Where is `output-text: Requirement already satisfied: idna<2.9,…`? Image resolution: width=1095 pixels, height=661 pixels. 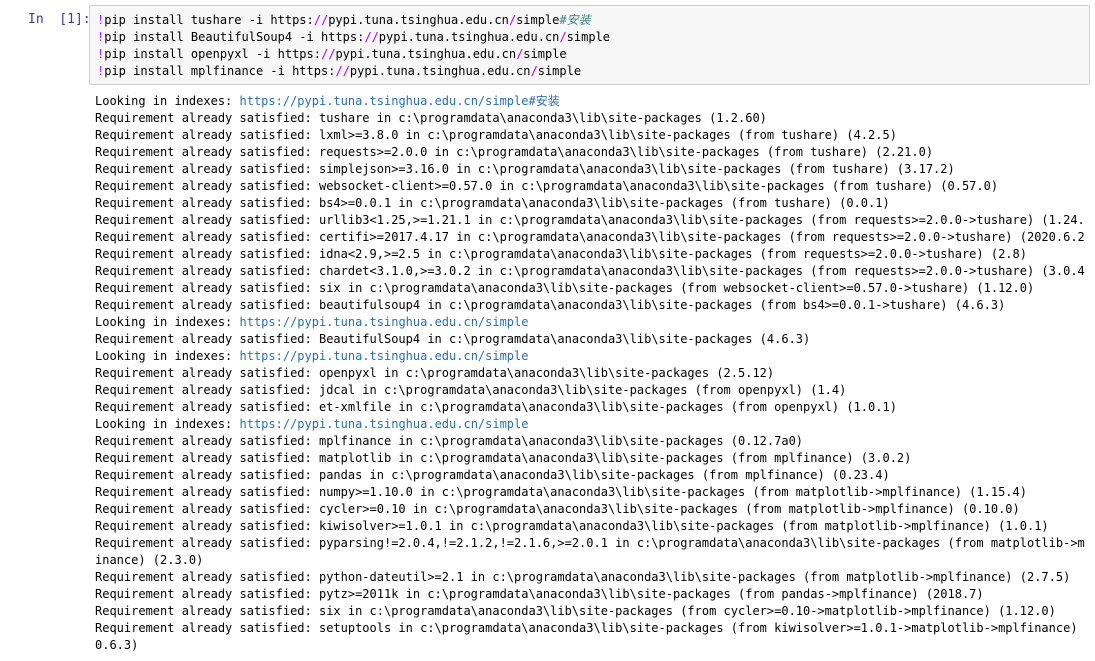
output-text: Requirement already satisfied: idna<2.9,… is located at coordinates (561, 254).